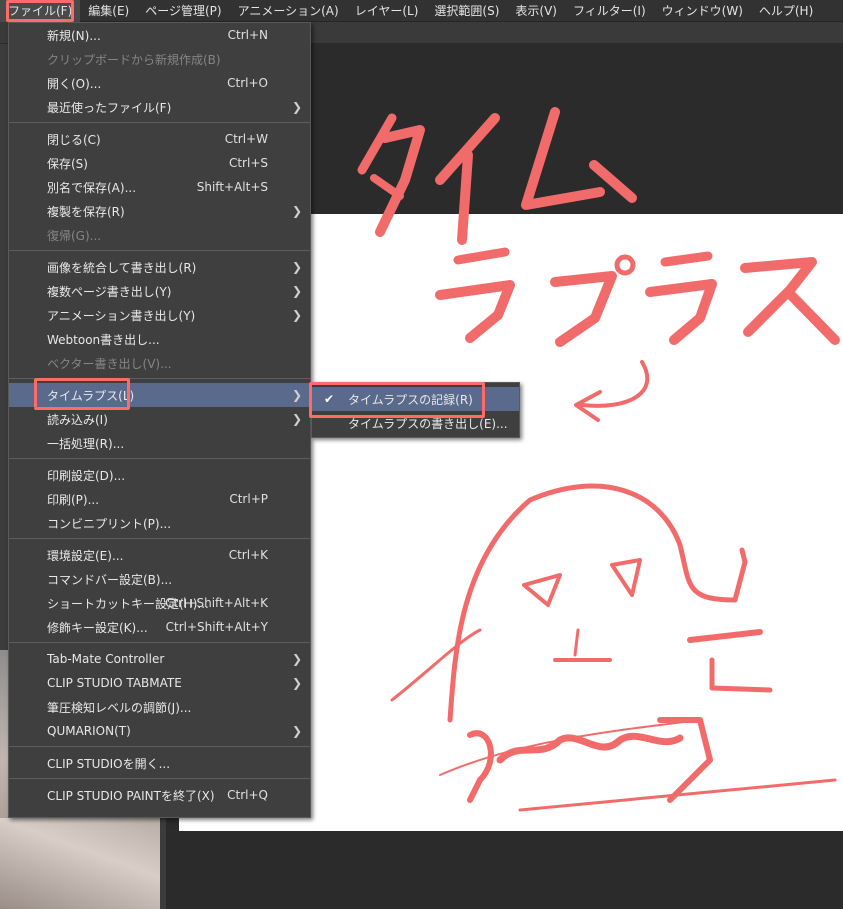 The width and height of the screenshot is (843, 909). Describe the element at coordinates (247, 35) in the screenshot. I see `shortcut-label: Ctrl+N` at that location.